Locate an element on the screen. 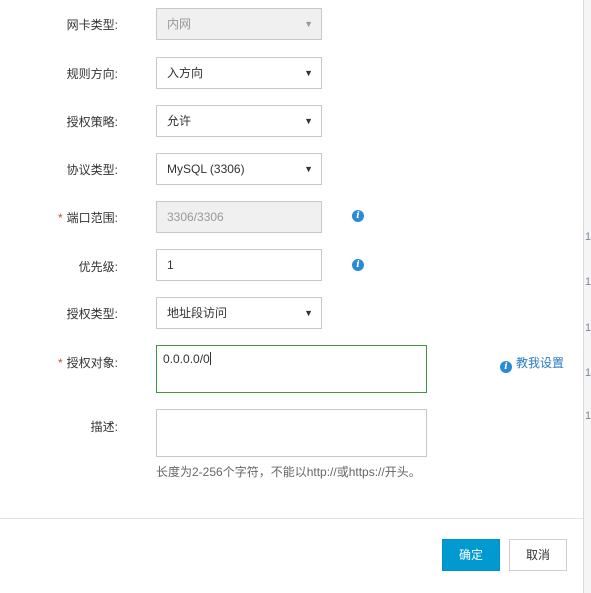 This screenshot has height=593, width=591. auth-object-label: 授权对象: is located at coordinates (92, 363).